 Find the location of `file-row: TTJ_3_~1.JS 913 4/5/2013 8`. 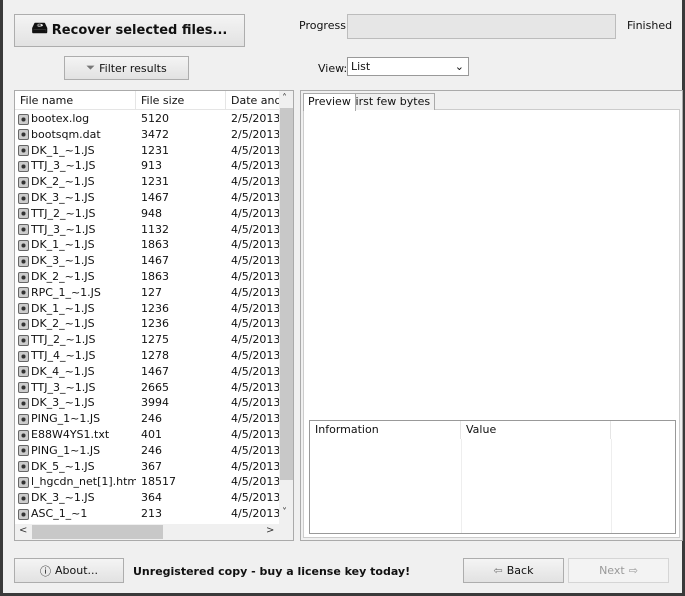

file-row: TTJ_3_~1.JS 913 4/5/2013 8 is located at coordinates (147, 166).